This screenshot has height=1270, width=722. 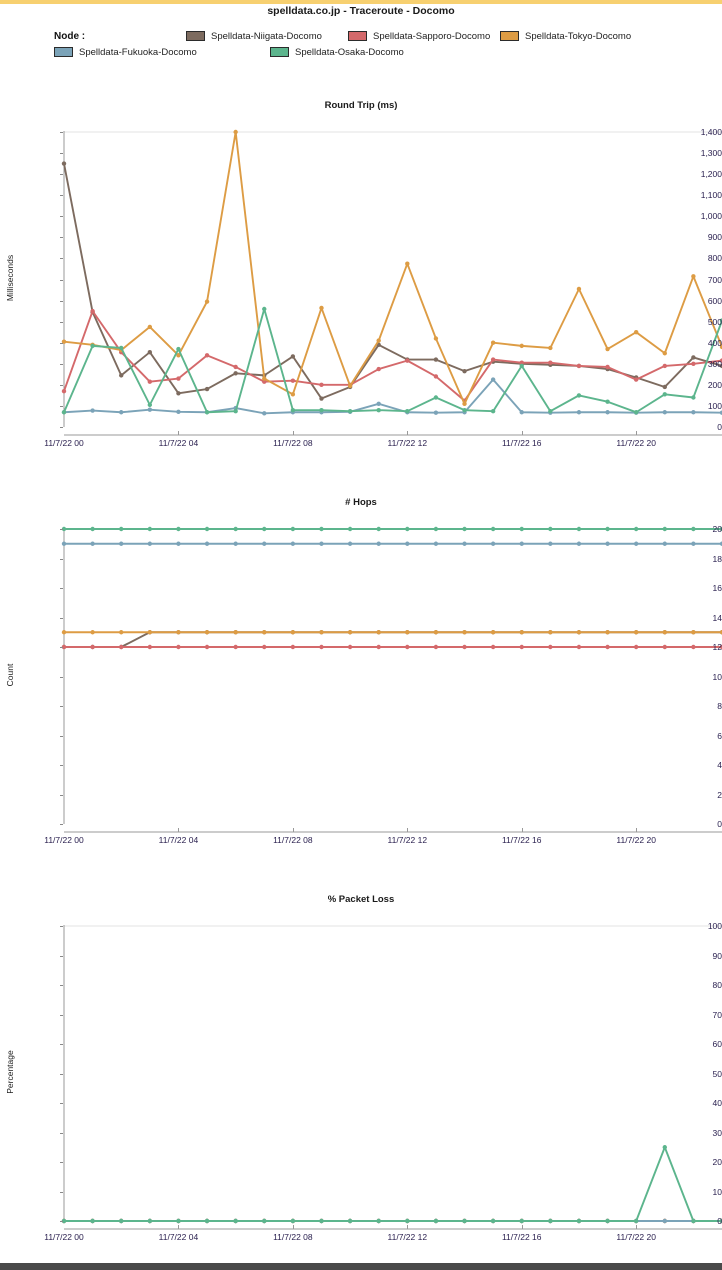 What do you see at coordinates (424, 36) in the screenshot?
I see `legend-item-sapporo: Spelldata-Sapporo-Docomo` at bounding box center [424, 36].